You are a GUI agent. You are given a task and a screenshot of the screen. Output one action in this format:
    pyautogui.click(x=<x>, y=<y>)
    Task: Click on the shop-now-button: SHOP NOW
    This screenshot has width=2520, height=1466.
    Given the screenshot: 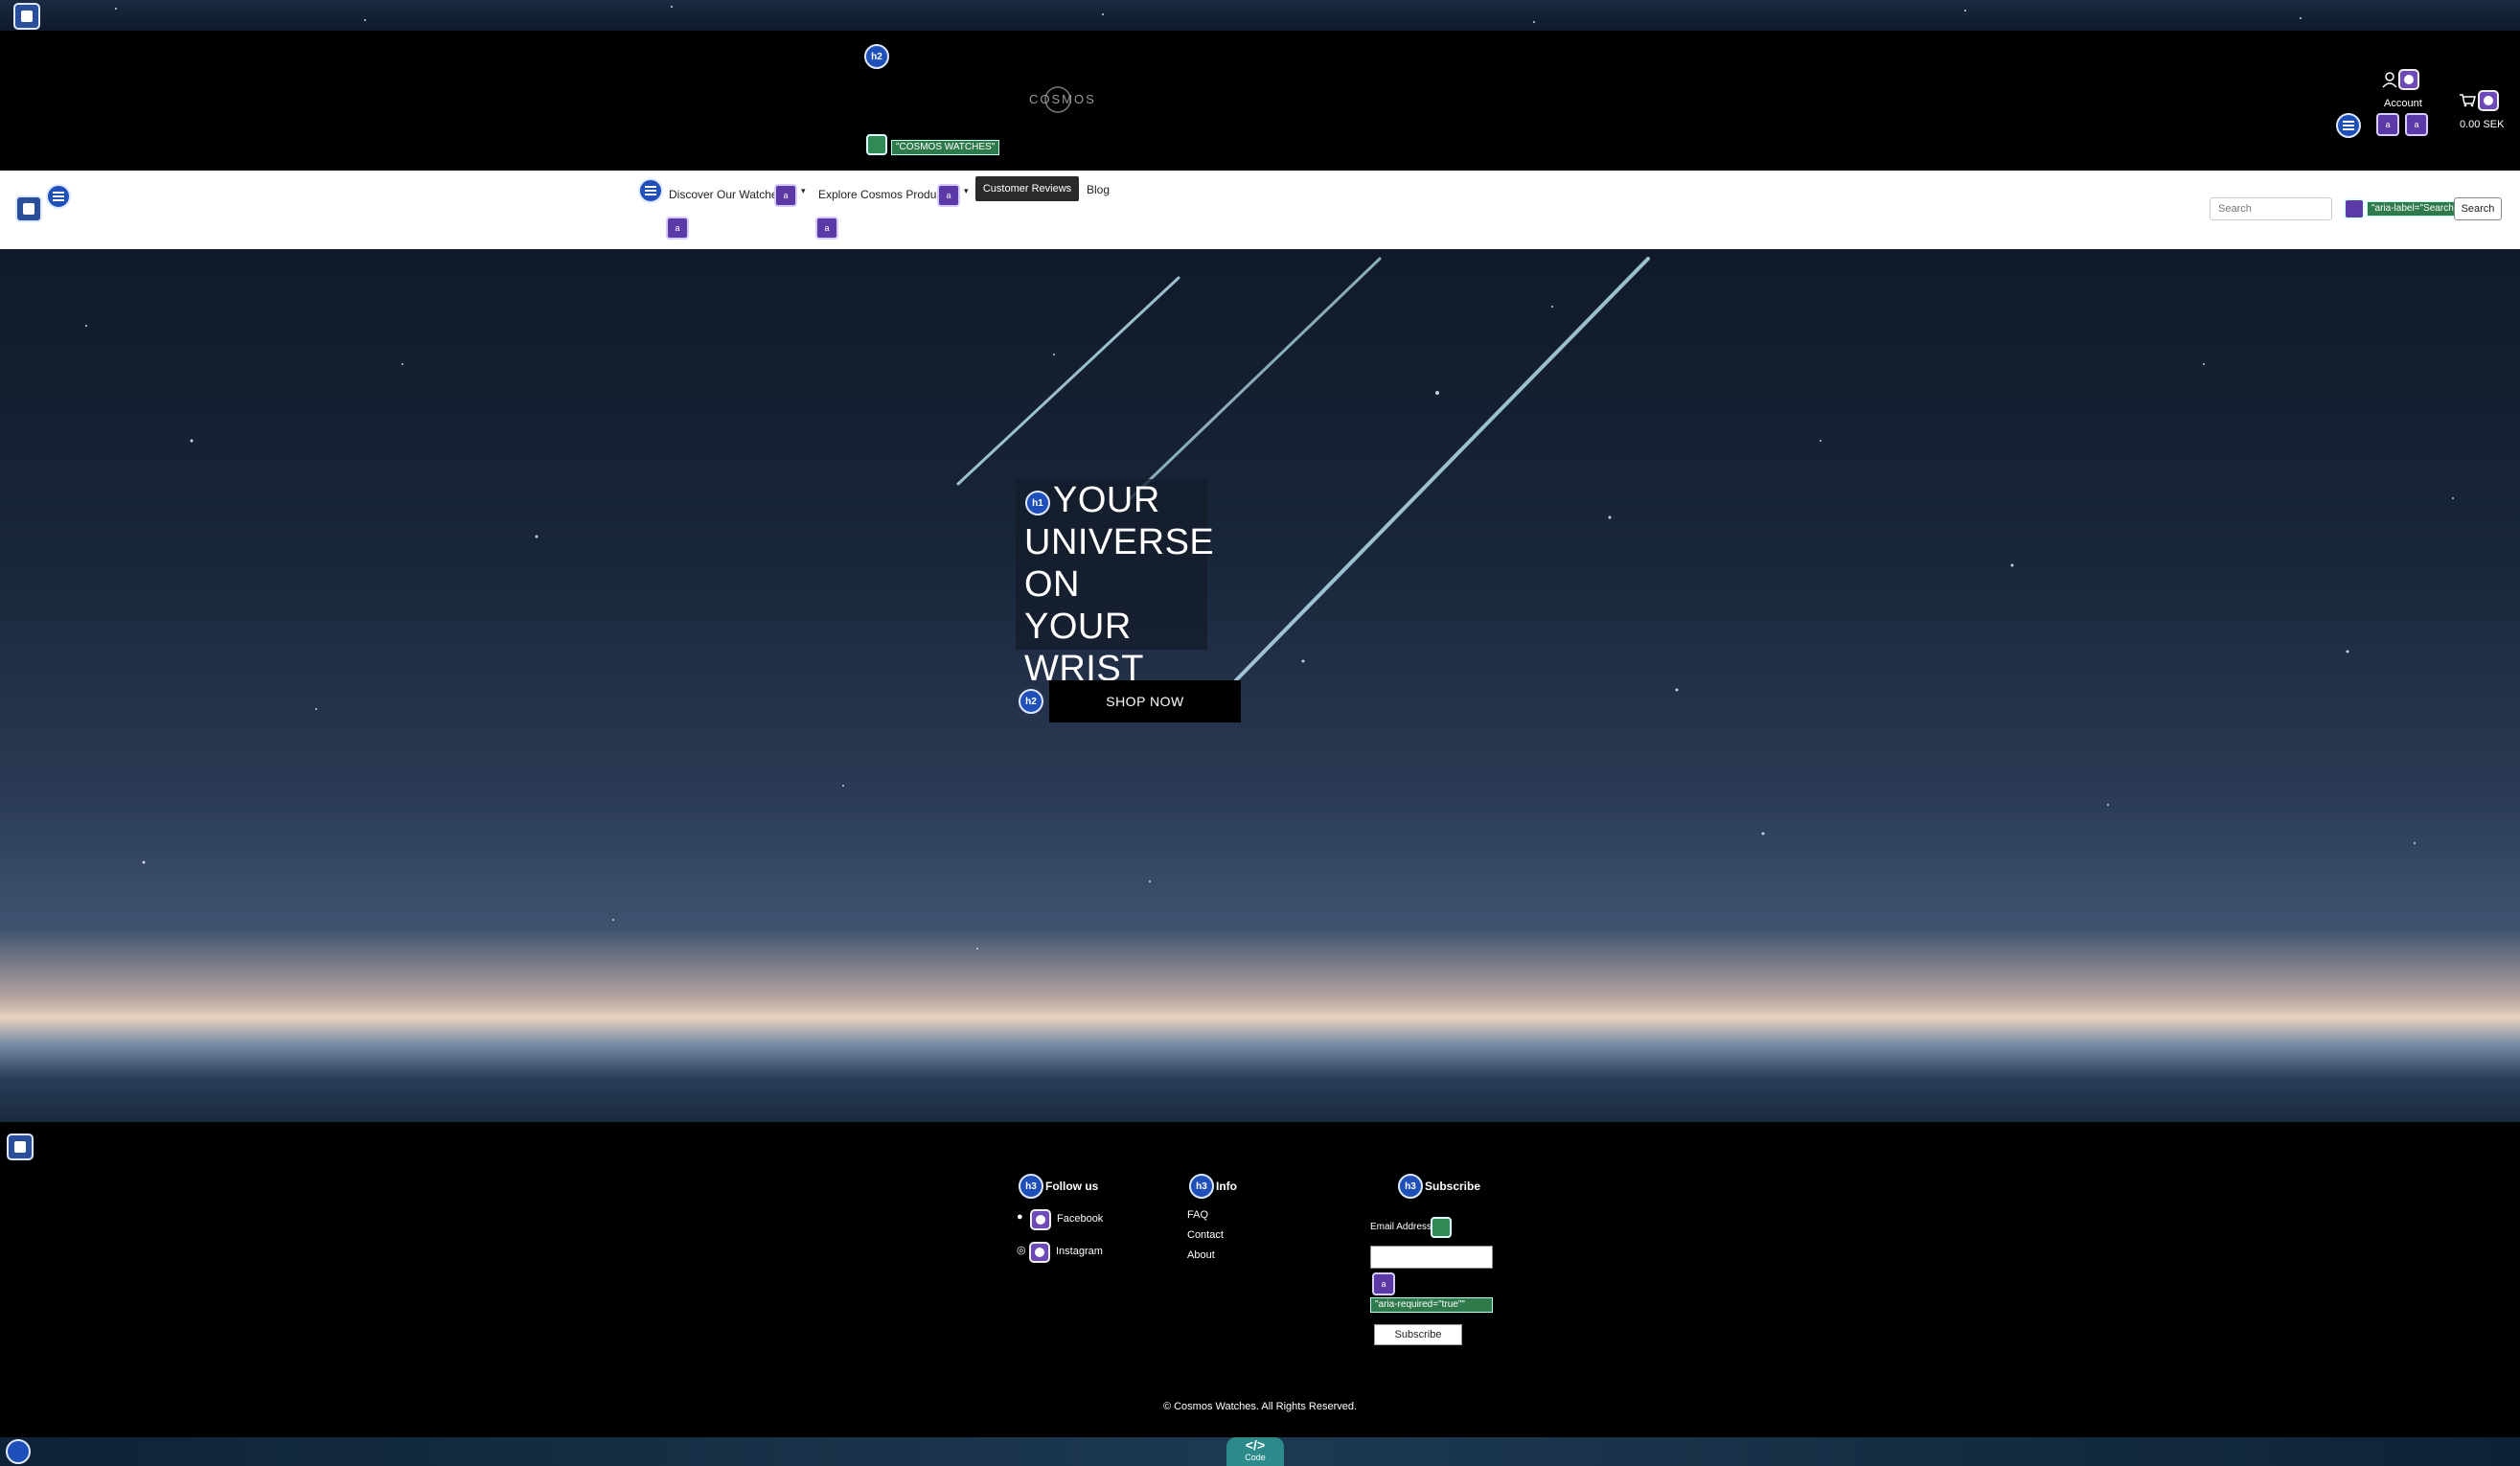 What is the action you would take?
    pyautogui.click(x=1145, y=701)
    